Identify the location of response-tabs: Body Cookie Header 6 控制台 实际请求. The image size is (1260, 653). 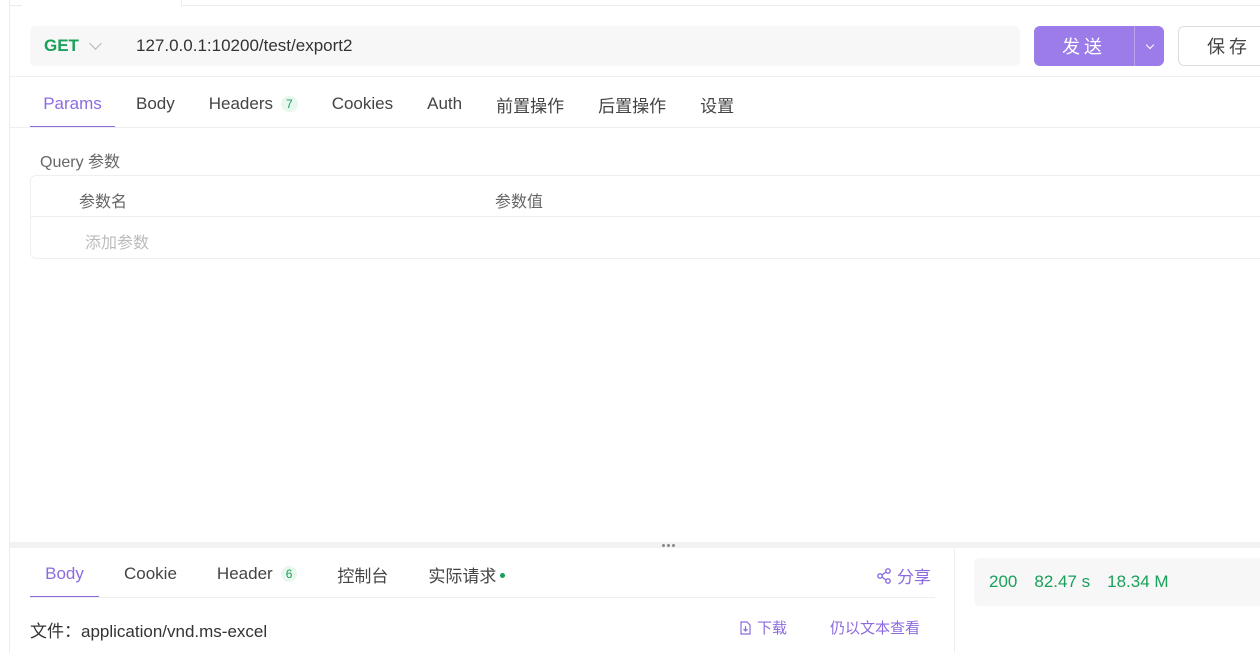
(268, 574).